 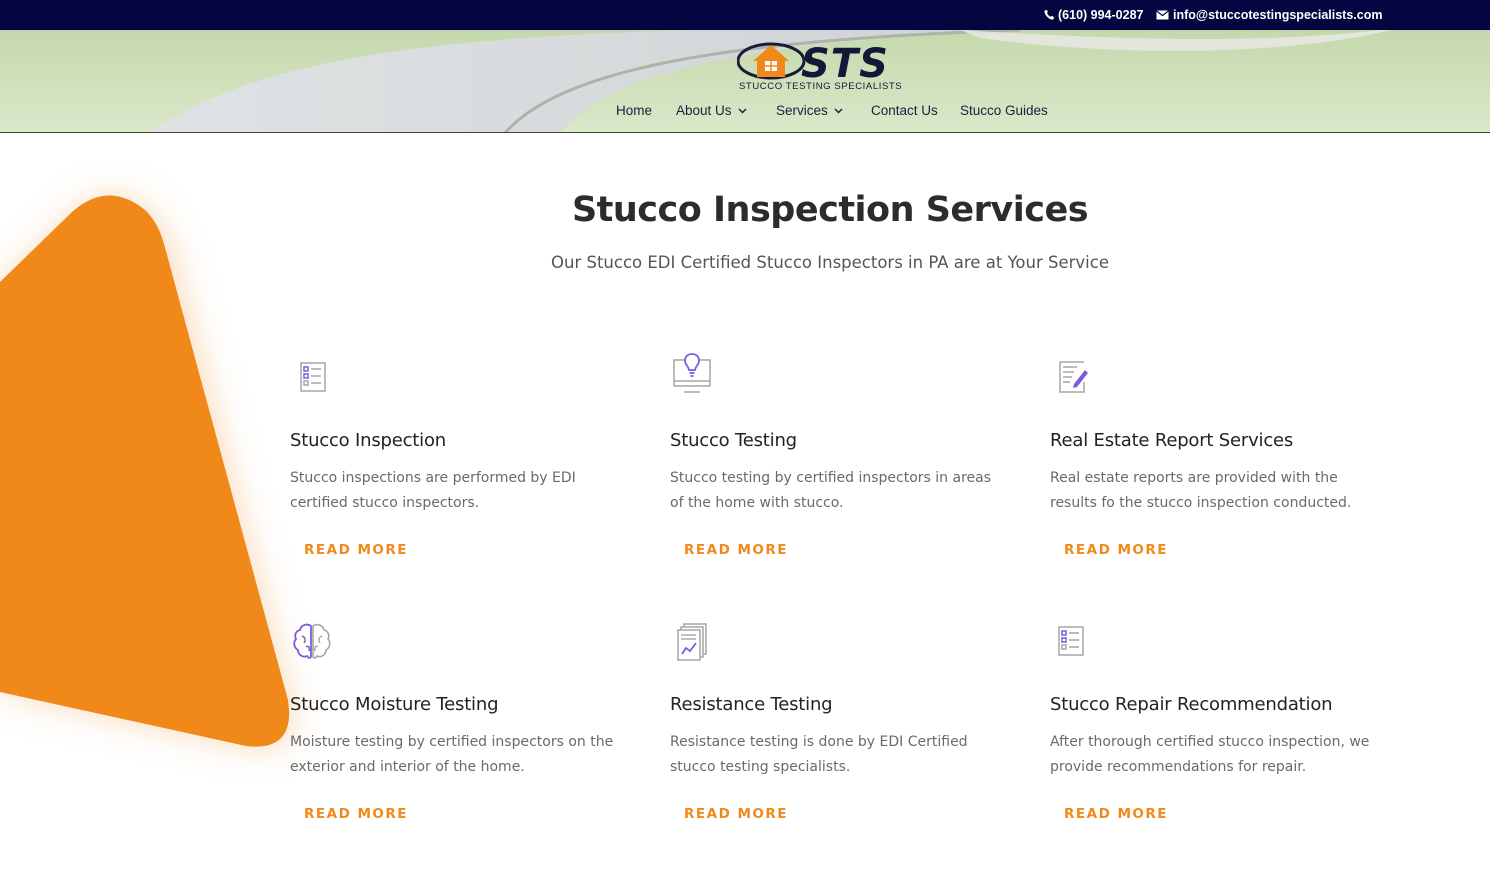 I want to click on documents-chart-icon, so click(x=692, y=642).